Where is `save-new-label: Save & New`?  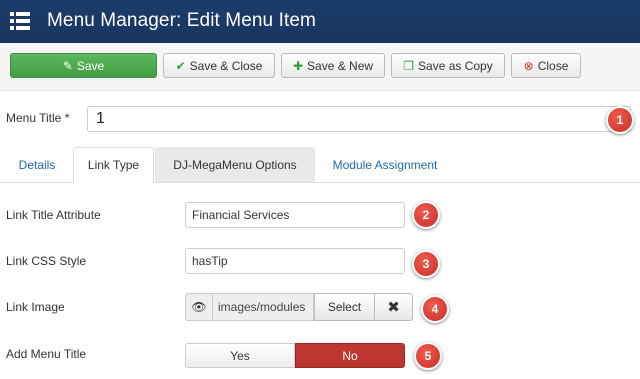 save-new-label: Save & New is located at coordinates (340, 65).